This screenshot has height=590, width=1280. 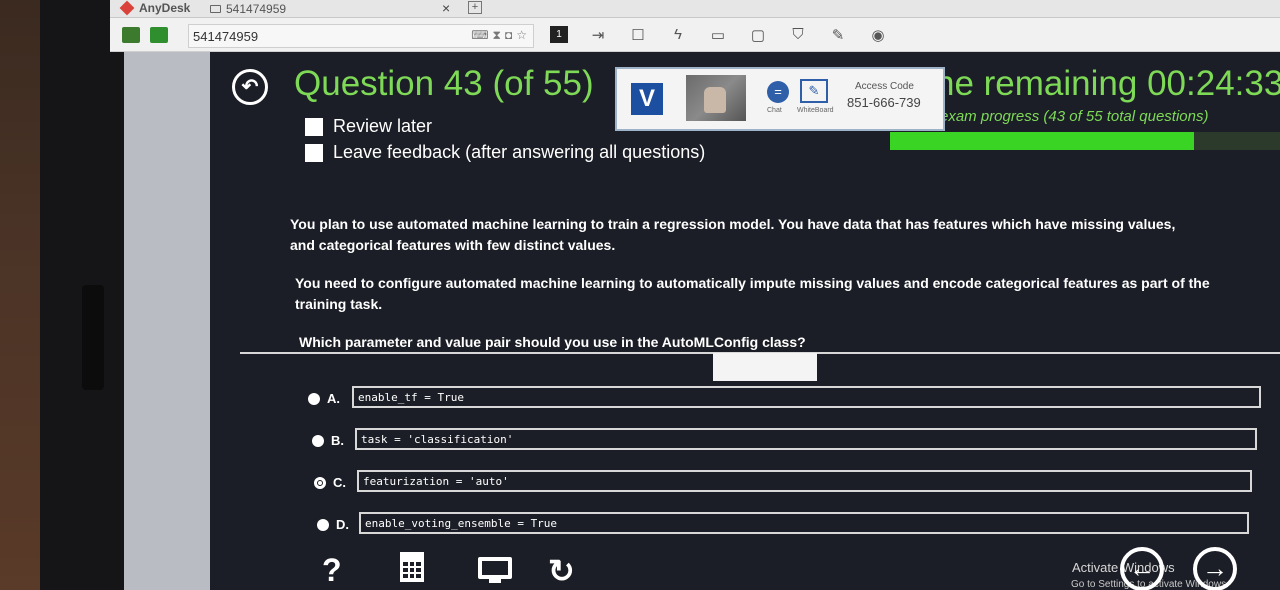 I want to click on permissions-shield-icon: ⛉, so click(x=798, y=34).